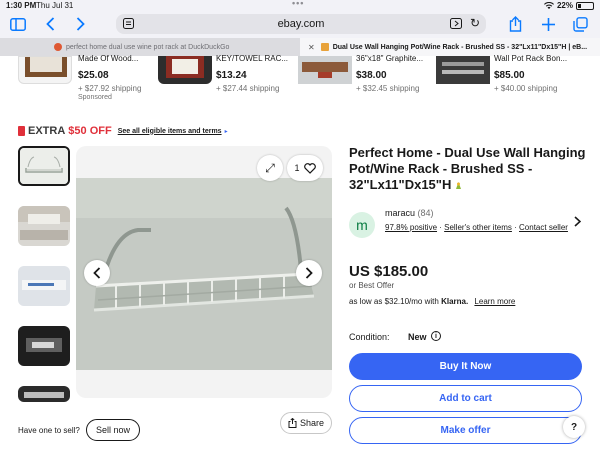  Describe the element at coordinates (309, 168) in the screenshot. I see `heart-icon` at that location.